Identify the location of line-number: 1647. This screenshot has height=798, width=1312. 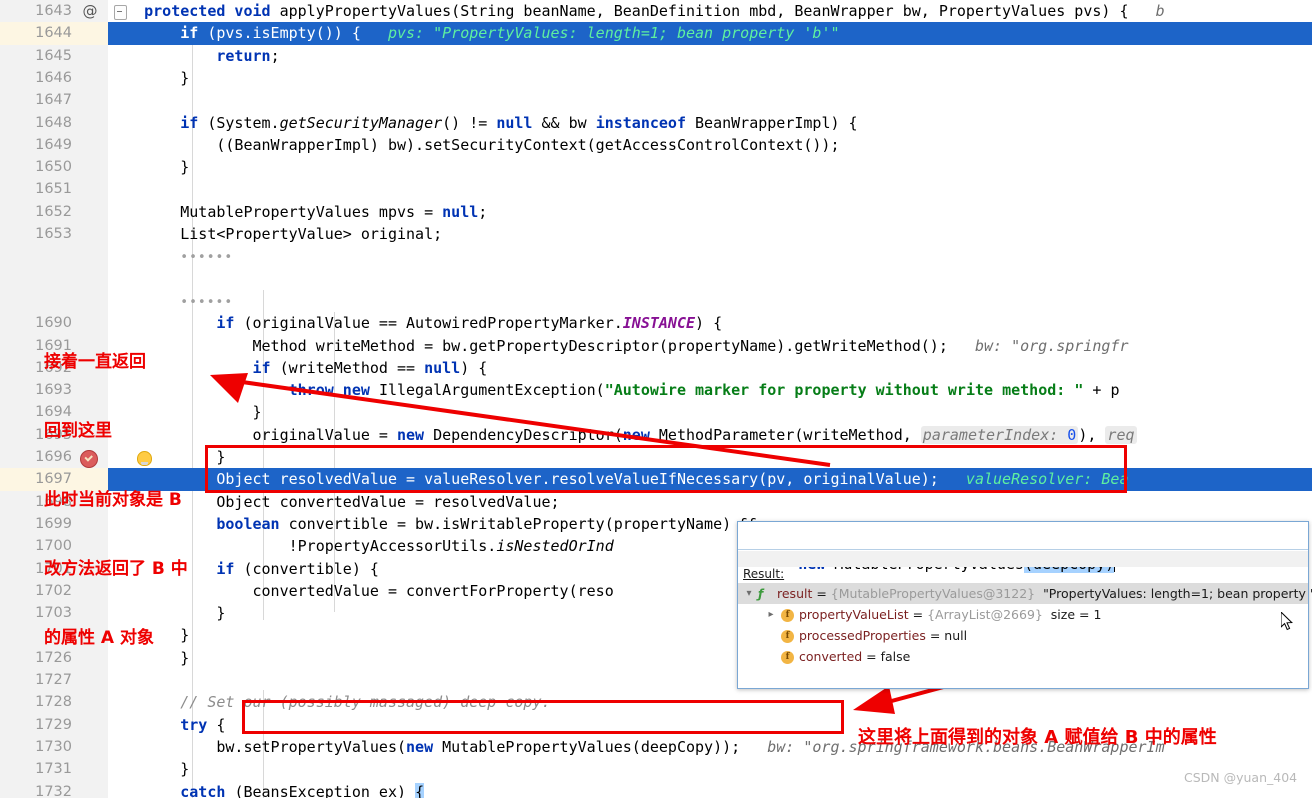
(53, 100).